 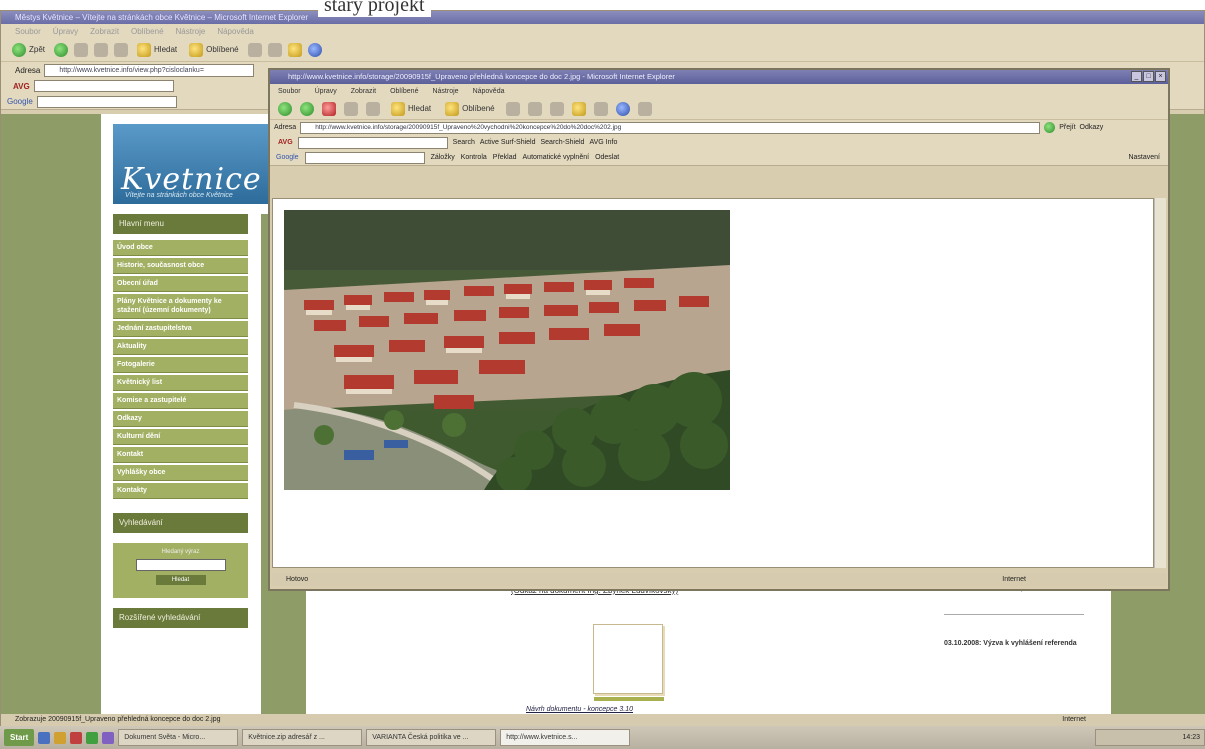 I want to click on popup-scrollbar, so click(x=1160, y=383).